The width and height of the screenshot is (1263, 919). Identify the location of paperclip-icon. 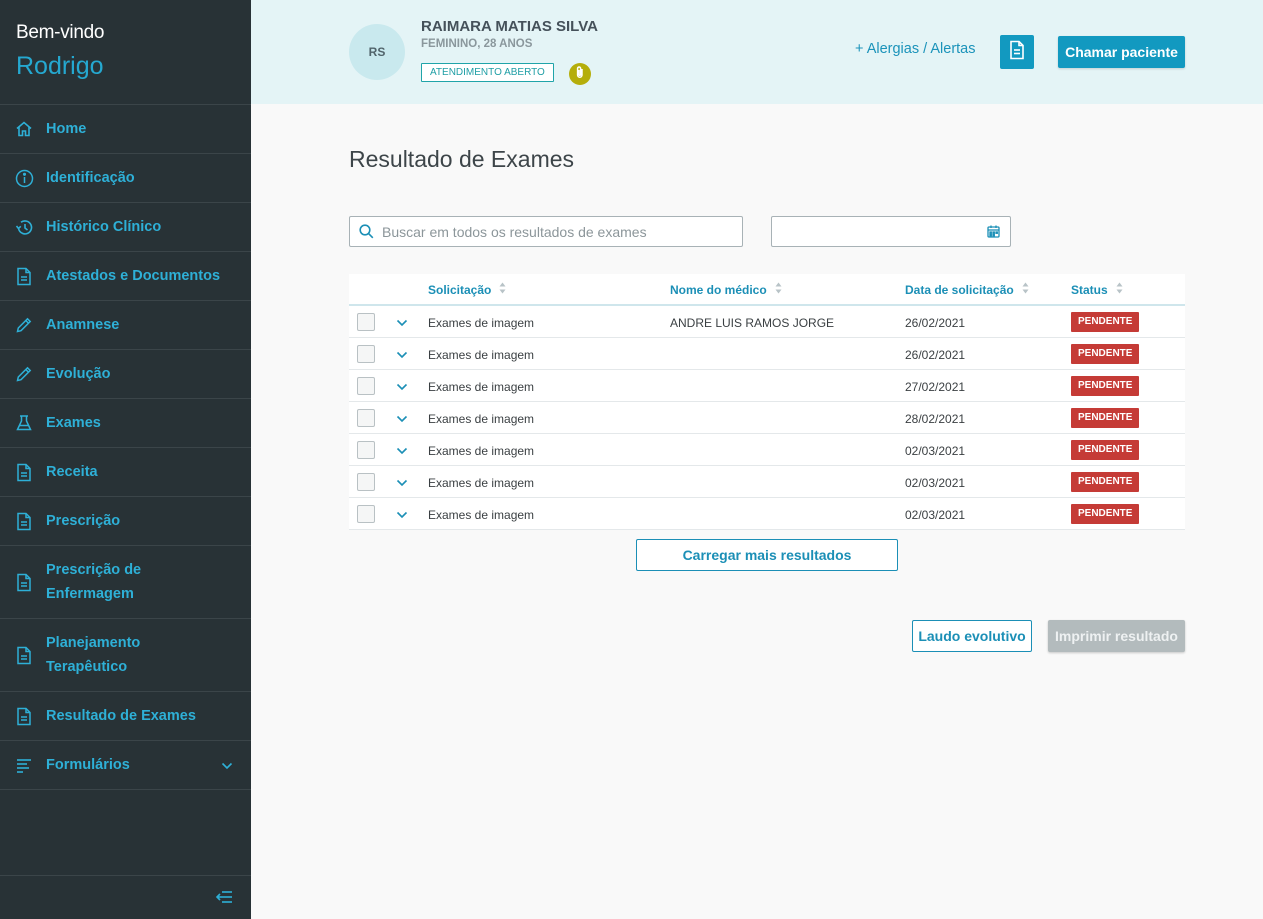
(580, 74).